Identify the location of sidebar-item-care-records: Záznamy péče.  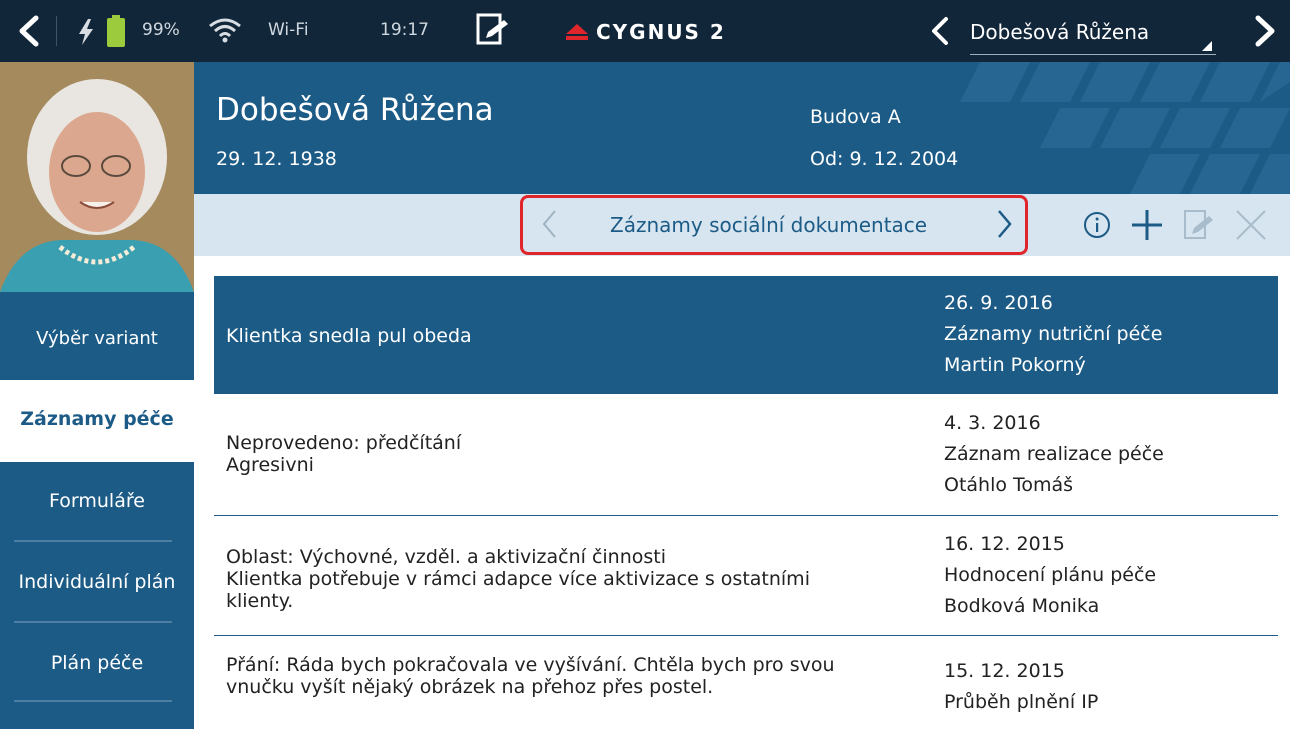
(97, 421).